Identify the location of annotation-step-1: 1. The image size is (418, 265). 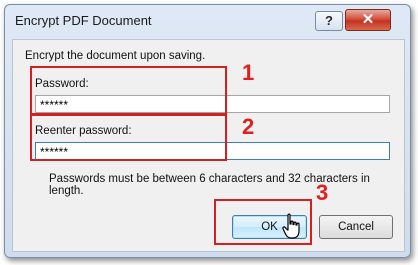
(248, 72).